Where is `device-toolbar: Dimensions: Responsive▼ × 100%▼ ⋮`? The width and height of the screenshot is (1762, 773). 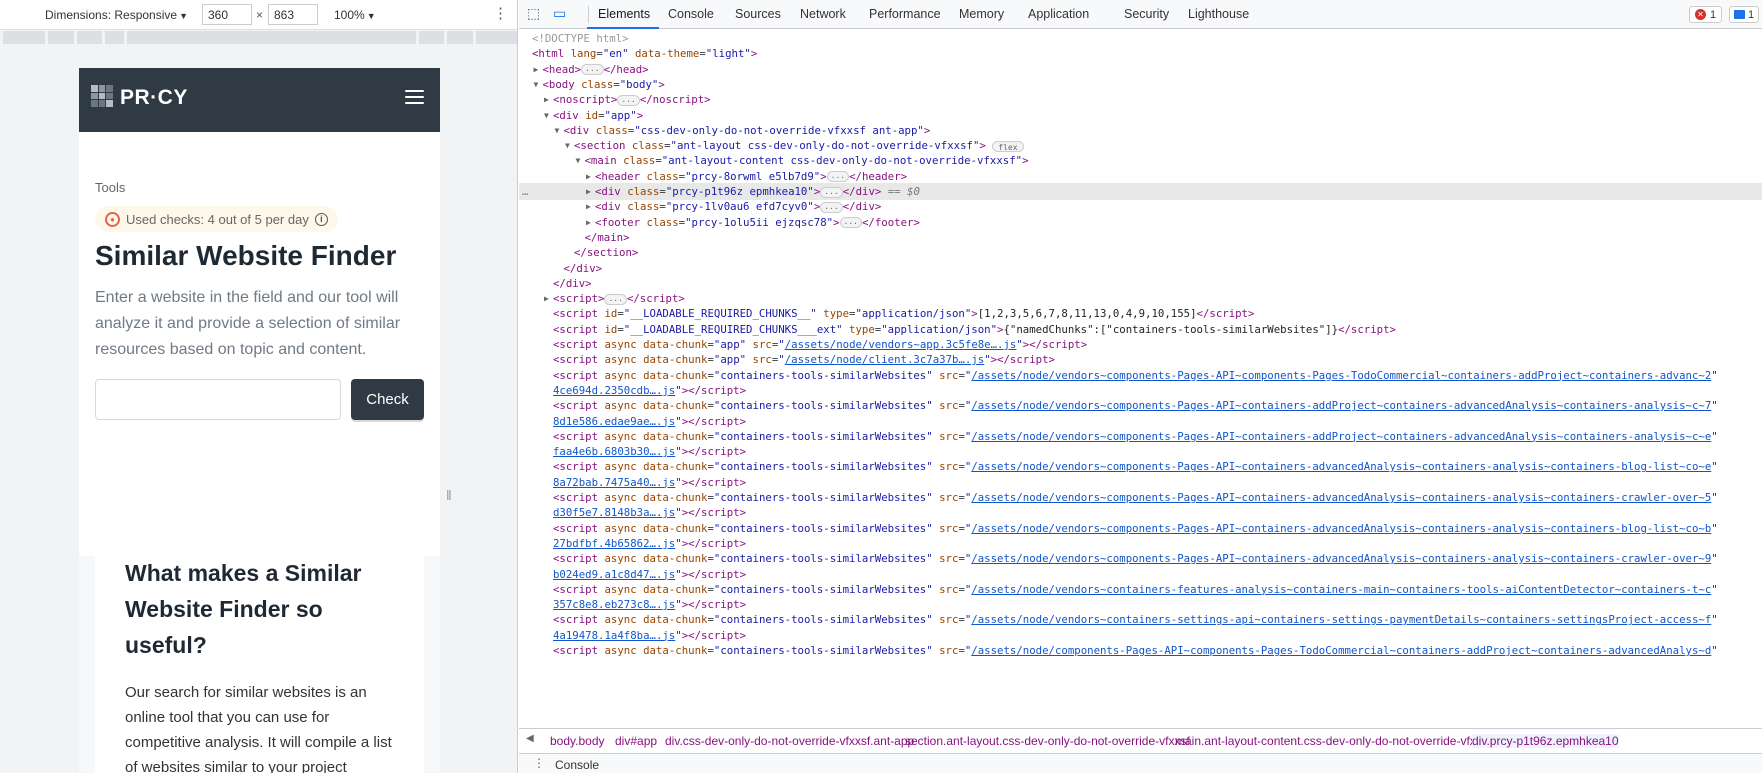
device-toolbar: Dimensions: Responsive▼ × 100%▼ ⋮ is located at coordinates (258, 15).